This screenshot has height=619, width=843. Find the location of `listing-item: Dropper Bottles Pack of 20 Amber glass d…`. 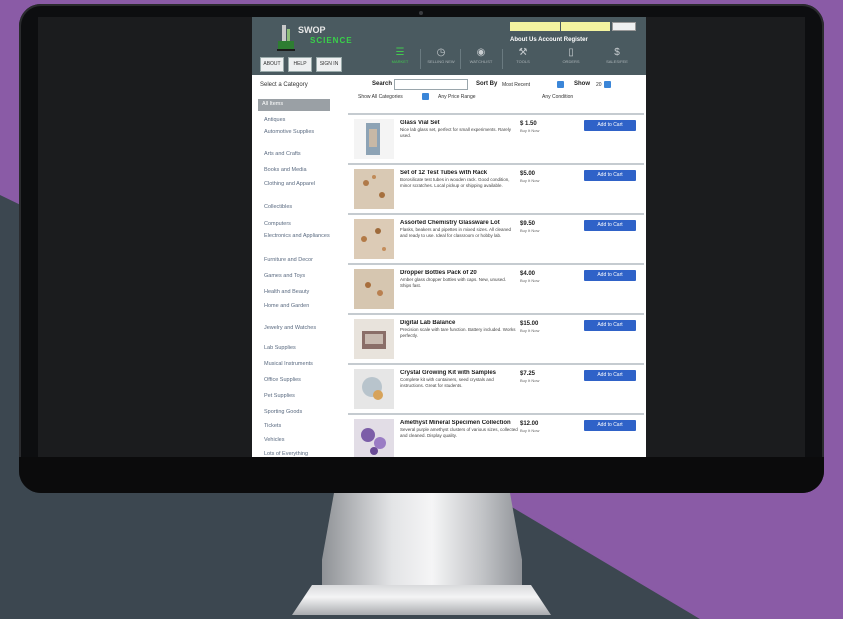

listing-item: Dropper Bottles Pack of 20 Amber glass d… is located at coordinates (496, 288).